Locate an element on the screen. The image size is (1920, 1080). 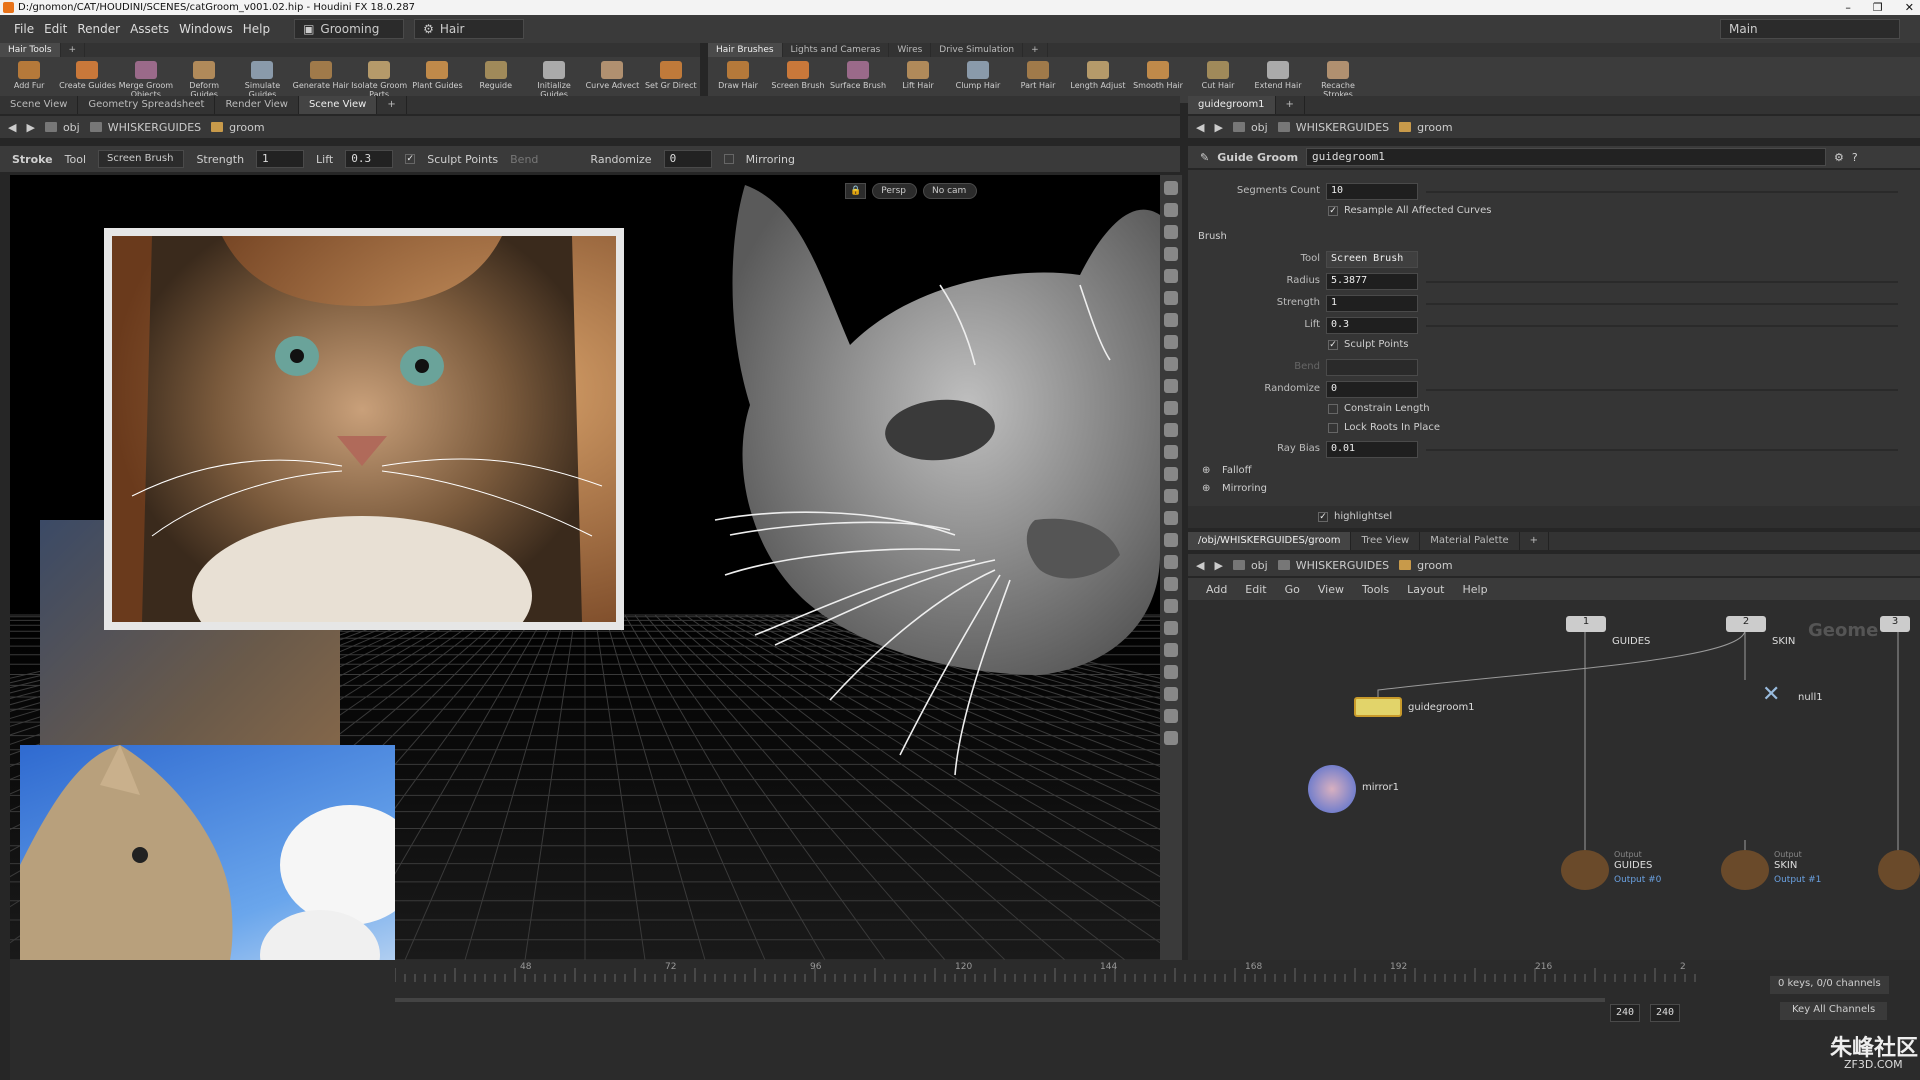
shelf-tool-initialize-guides: Initialize Guides is located at coordinates (554, 80).